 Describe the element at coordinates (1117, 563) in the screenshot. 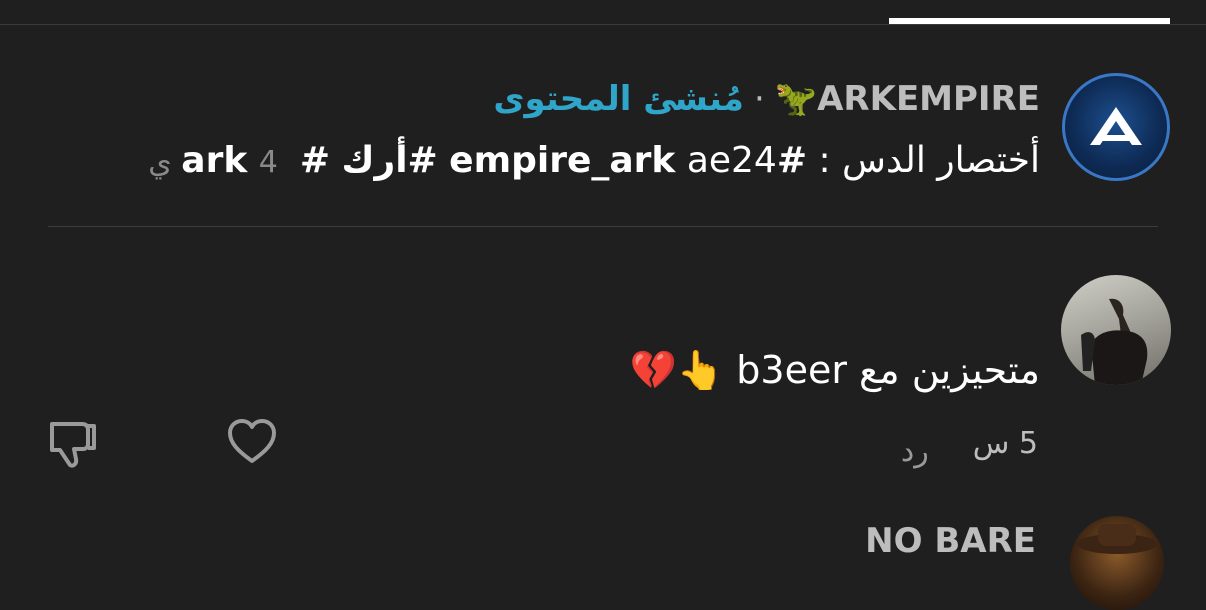

I see `avatar-no-bare` at that location.